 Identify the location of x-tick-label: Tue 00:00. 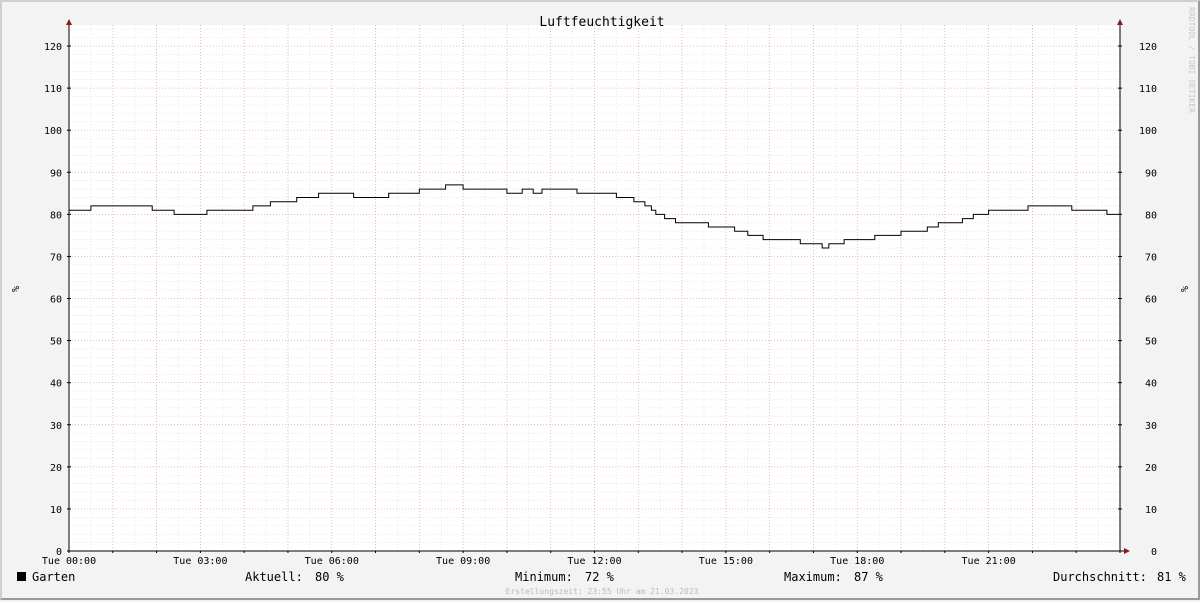
(69, 561).